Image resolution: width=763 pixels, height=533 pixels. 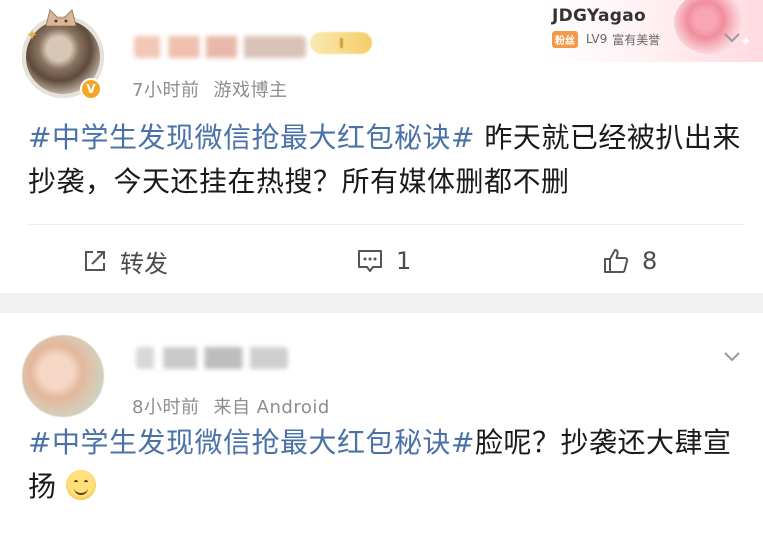 I want to click on recommend-user-name: JDGYagao, so click(x=599, y=16).